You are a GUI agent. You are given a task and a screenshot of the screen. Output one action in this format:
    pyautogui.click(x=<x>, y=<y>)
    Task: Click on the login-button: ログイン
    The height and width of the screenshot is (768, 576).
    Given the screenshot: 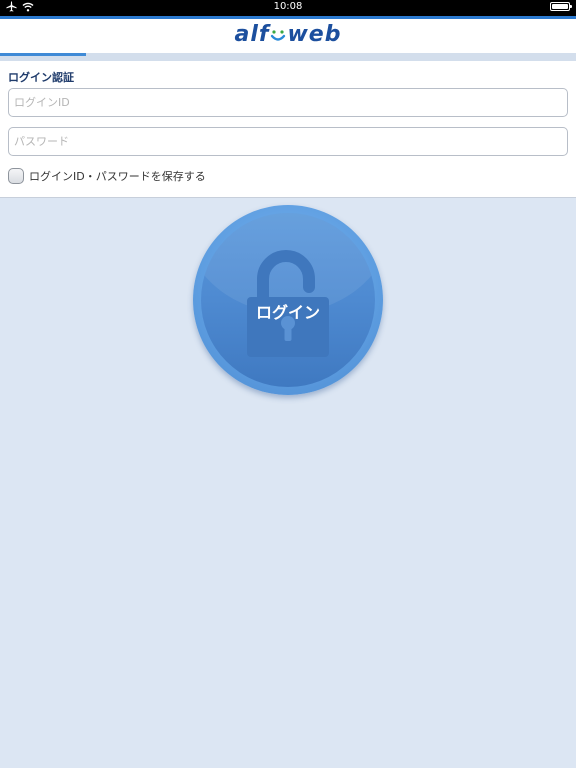 What is the action you would take?
    pyautogui.click(x=288, y=300)
    